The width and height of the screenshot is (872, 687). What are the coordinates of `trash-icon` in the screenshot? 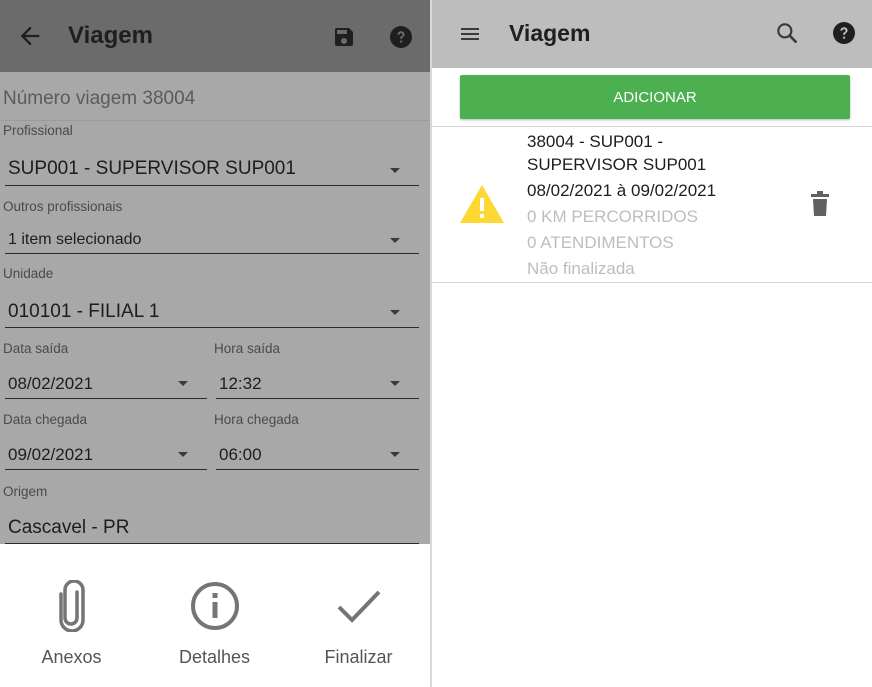 It's located at (820, 204).